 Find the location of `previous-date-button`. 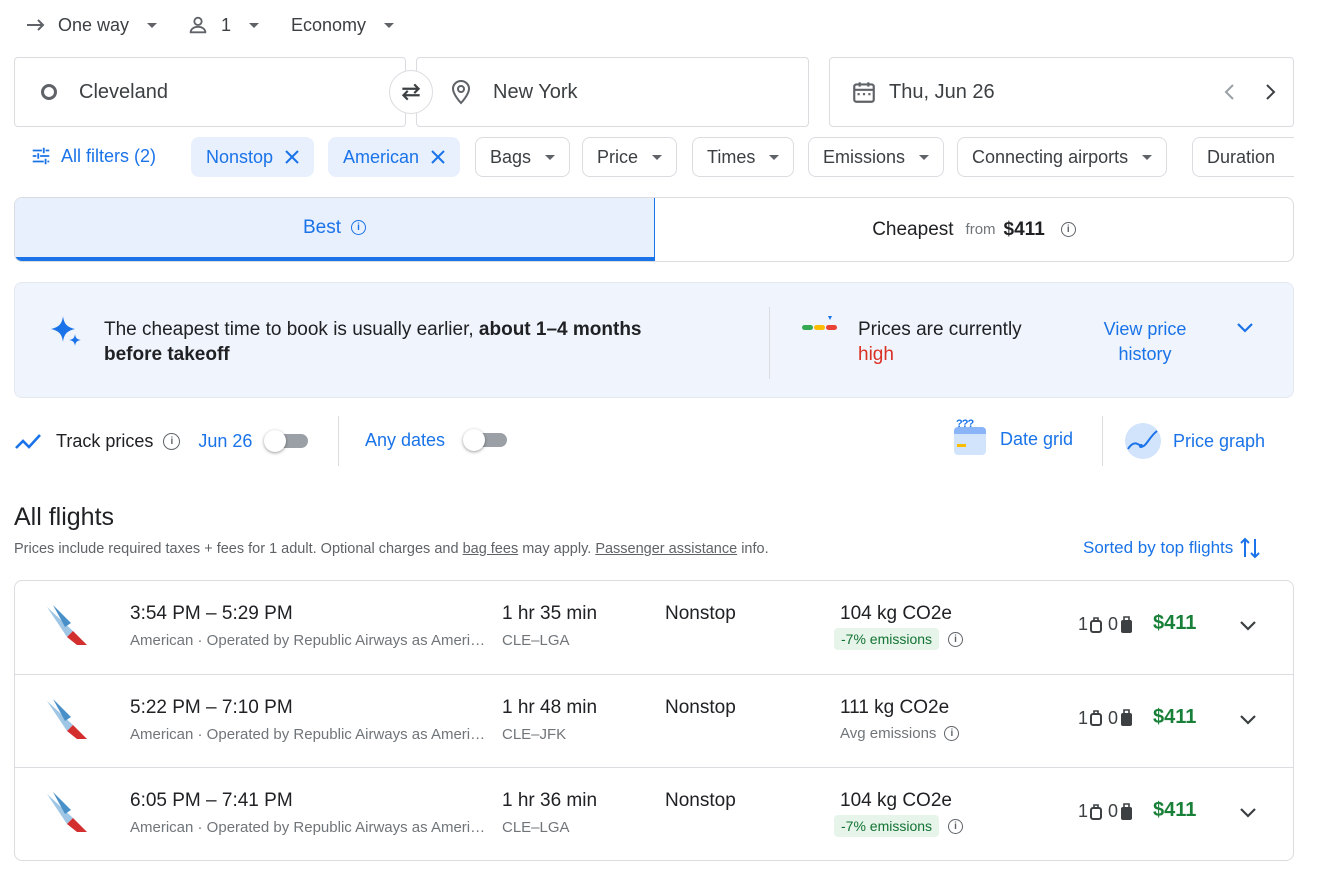

previous-date-button is located at coordinates (1230, 95).